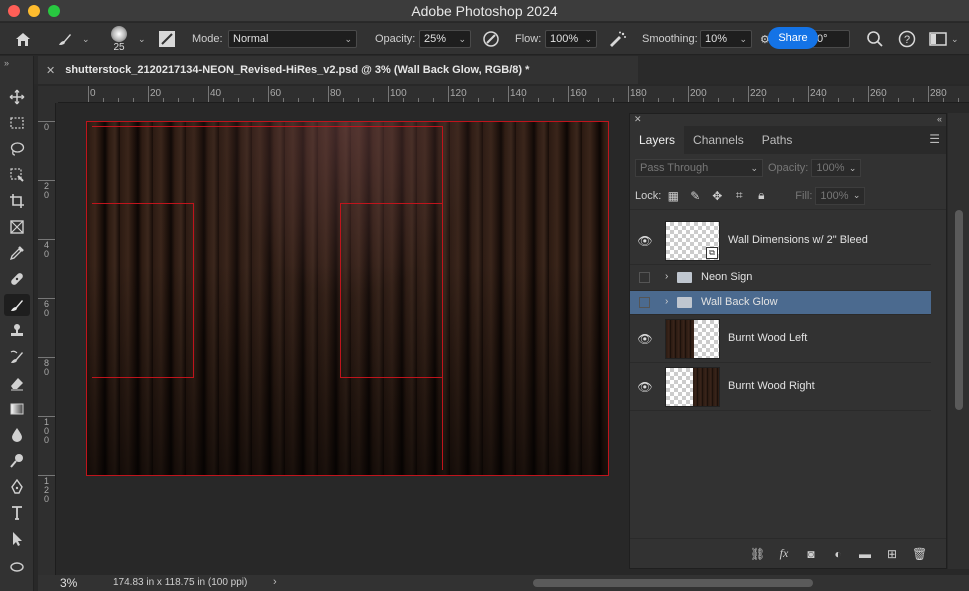  Describe the element at coordinates (739, 195) in the screenshot. I see `lock-artboard-icon: ⌗` at that location.